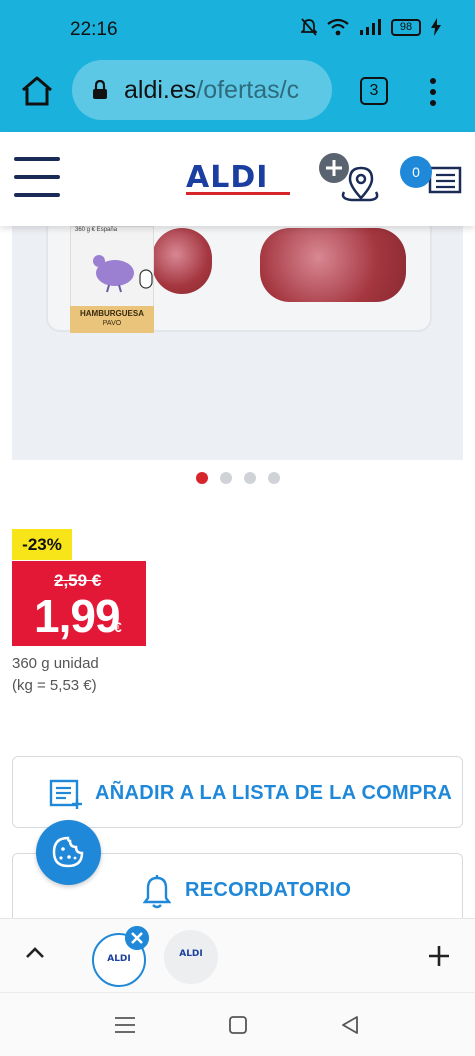 Image resolution: width=475 pixels, height=1056 pixels. I want to click on charging-icon, so click(436, 27).